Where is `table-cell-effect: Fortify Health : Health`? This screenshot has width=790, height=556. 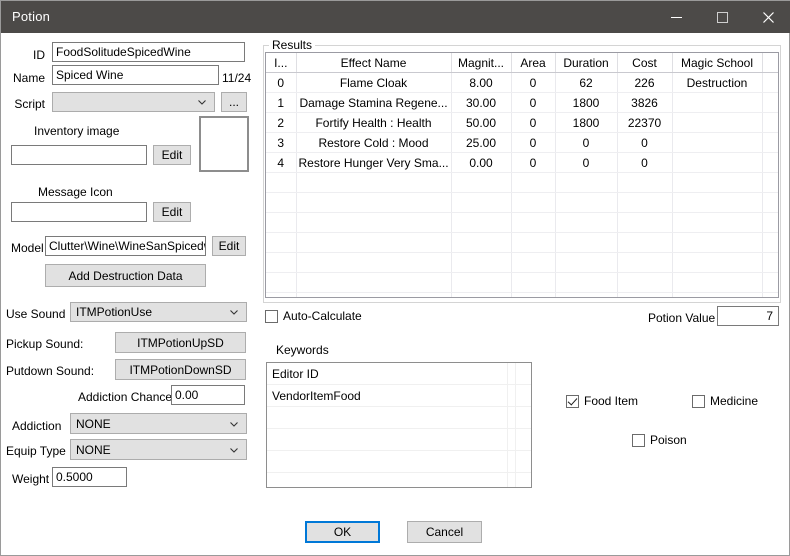
table-cell-effect: Fortify Health : Health is located at coordinates (374, 122).